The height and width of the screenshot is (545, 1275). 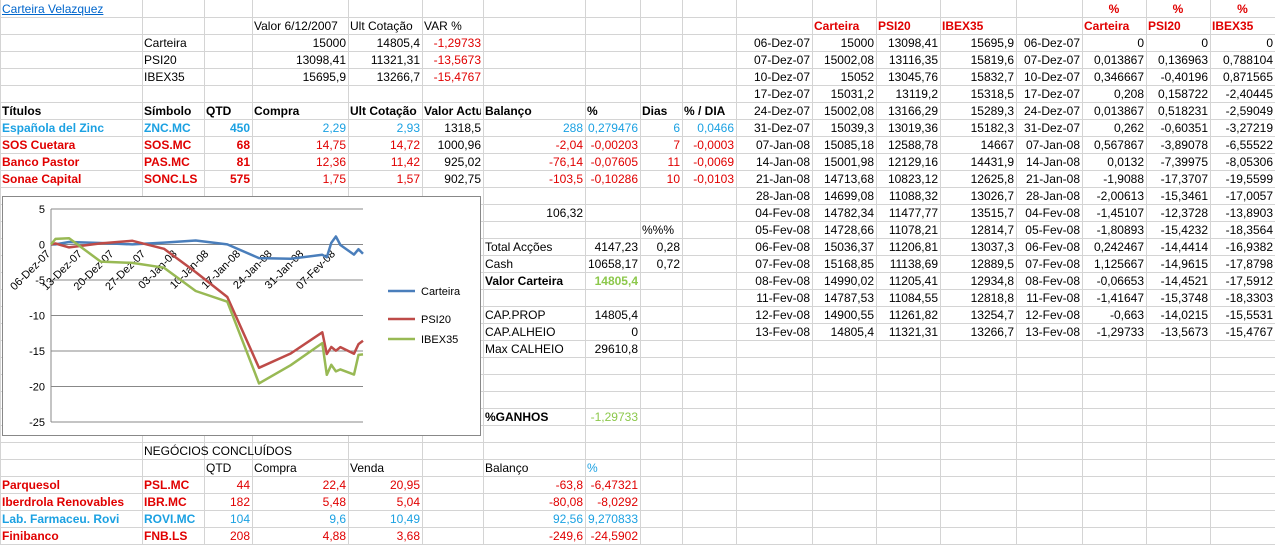 What do you see at coordinates (1114, 179) in the screenshot?
I see `variation-carteira: -1,9088` at bounding box center [1114, 179].